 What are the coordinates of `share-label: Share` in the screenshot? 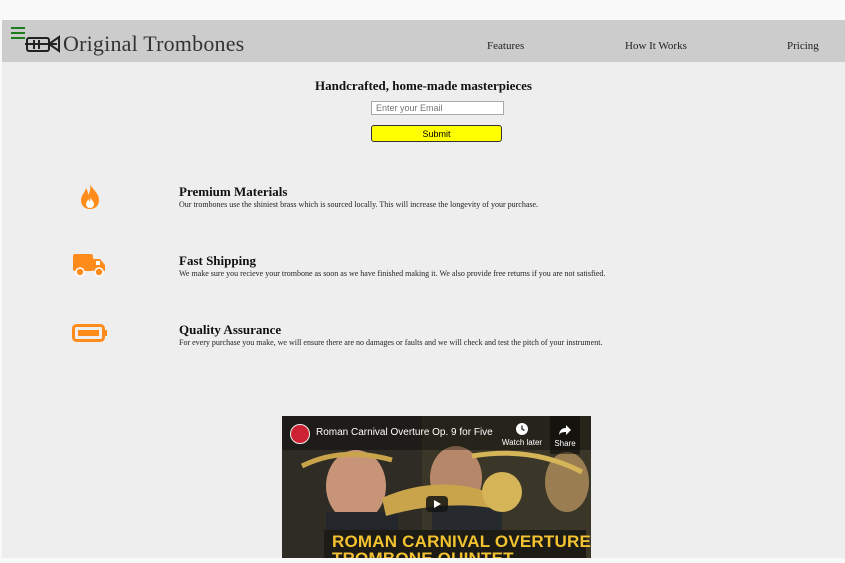 It's located at (565, 443).